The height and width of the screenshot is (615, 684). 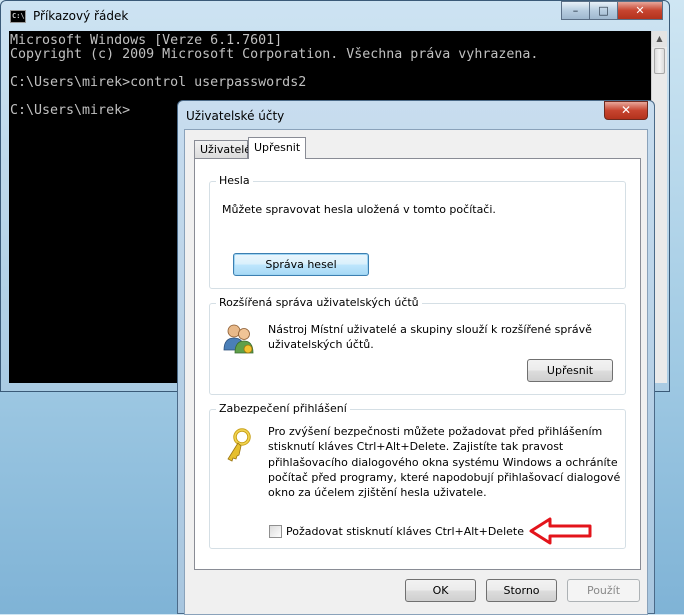 What do you see at coordinates (640, 10) in the screenshot?
I see `cmd-close-button: ✕` at bounding box center [640, 10].